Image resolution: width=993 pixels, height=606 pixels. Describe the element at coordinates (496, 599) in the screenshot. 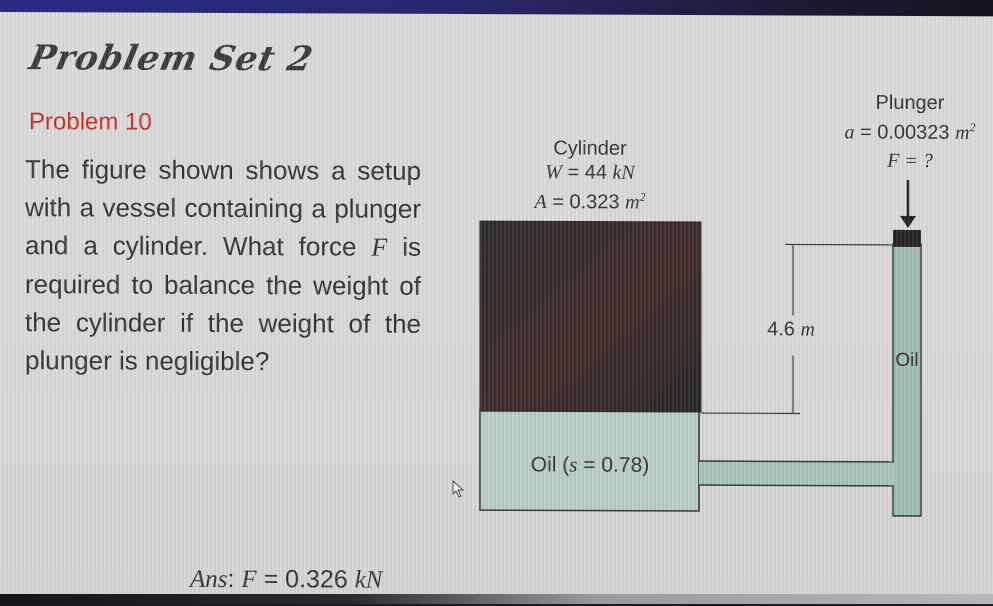

I see `window-bottom-bar` at that location.